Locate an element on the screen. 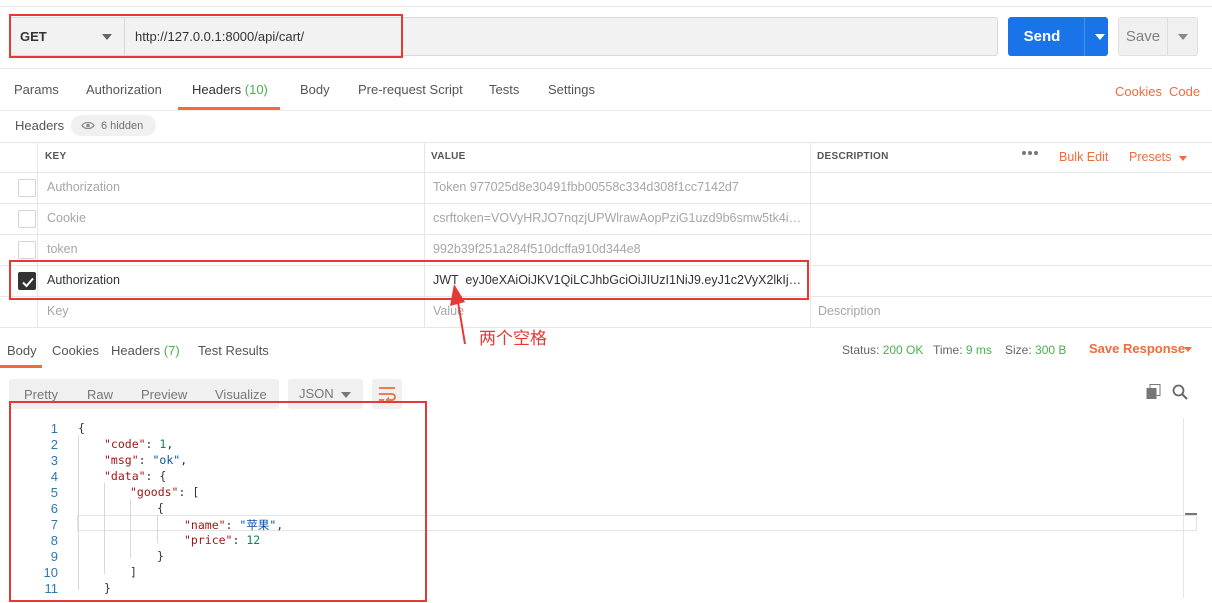  send-label: Send is located at coordinates (1042, 36).